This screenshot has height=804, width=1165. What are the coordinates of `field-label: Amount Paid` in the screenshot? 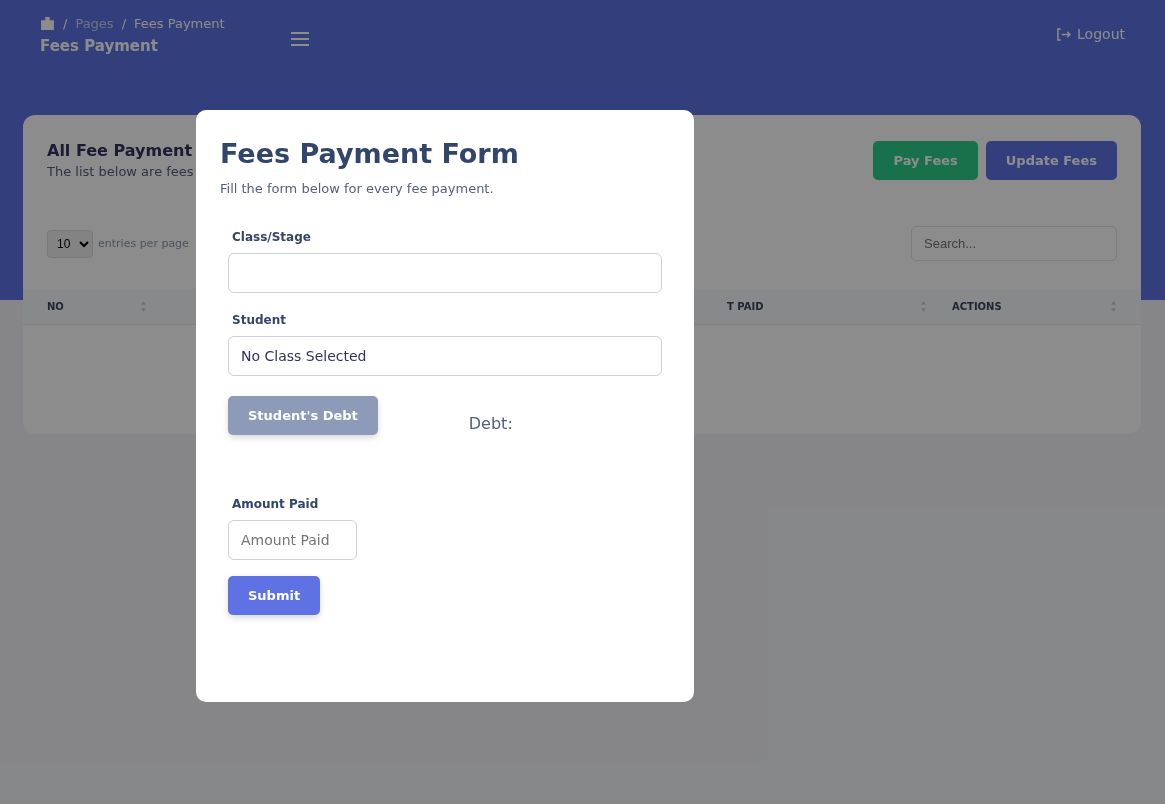 It's located at (276, 504).